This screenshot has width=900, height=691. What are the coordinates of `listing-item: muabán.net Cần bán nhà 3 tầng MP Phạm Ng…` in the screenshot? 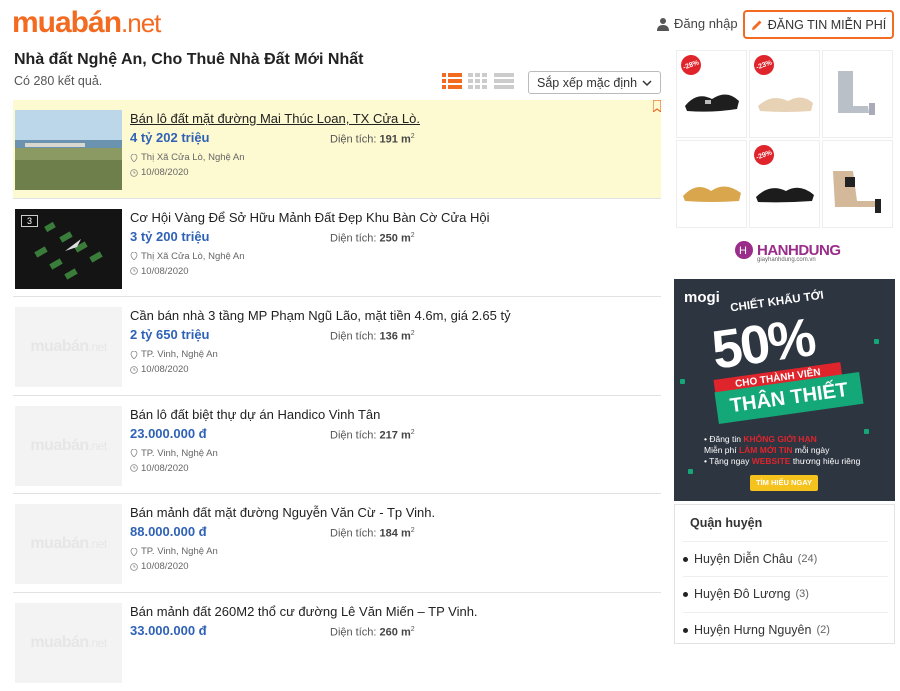 It's located at (337, 346).